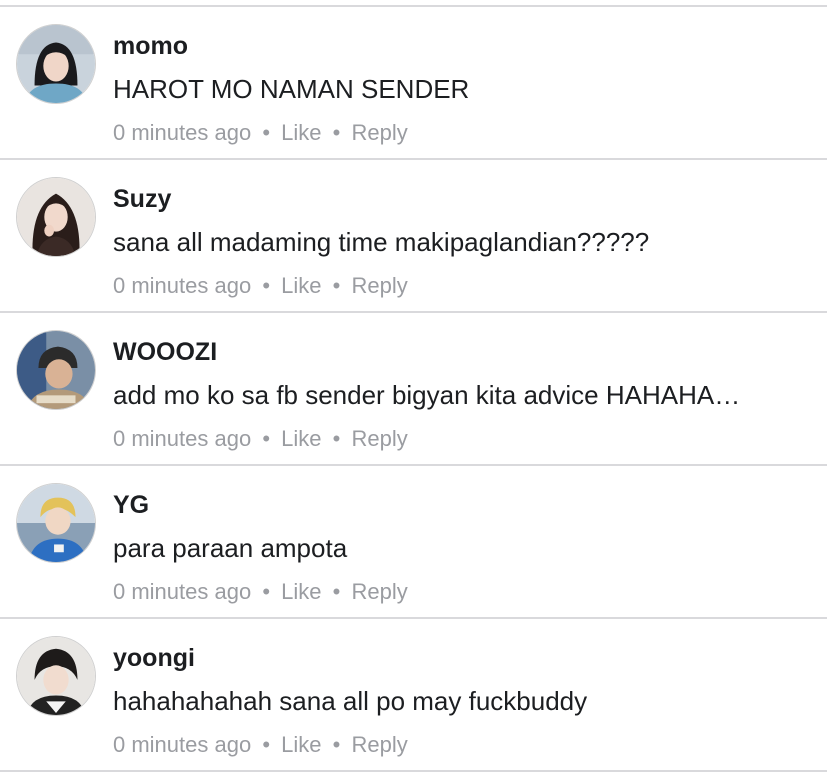 The height and width of the screenshot is (782, 827). What do you see at coordinates (150, 46) in the screenshot?
I see `comment-author: momo` at bounding box center [150, 46].